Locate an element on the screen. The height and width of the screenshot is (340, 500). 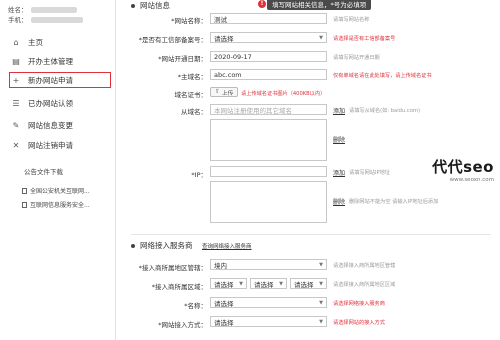
sidebar-item-claim-site: ☰ 已办网站认领 is located at coordinates (60, 103).